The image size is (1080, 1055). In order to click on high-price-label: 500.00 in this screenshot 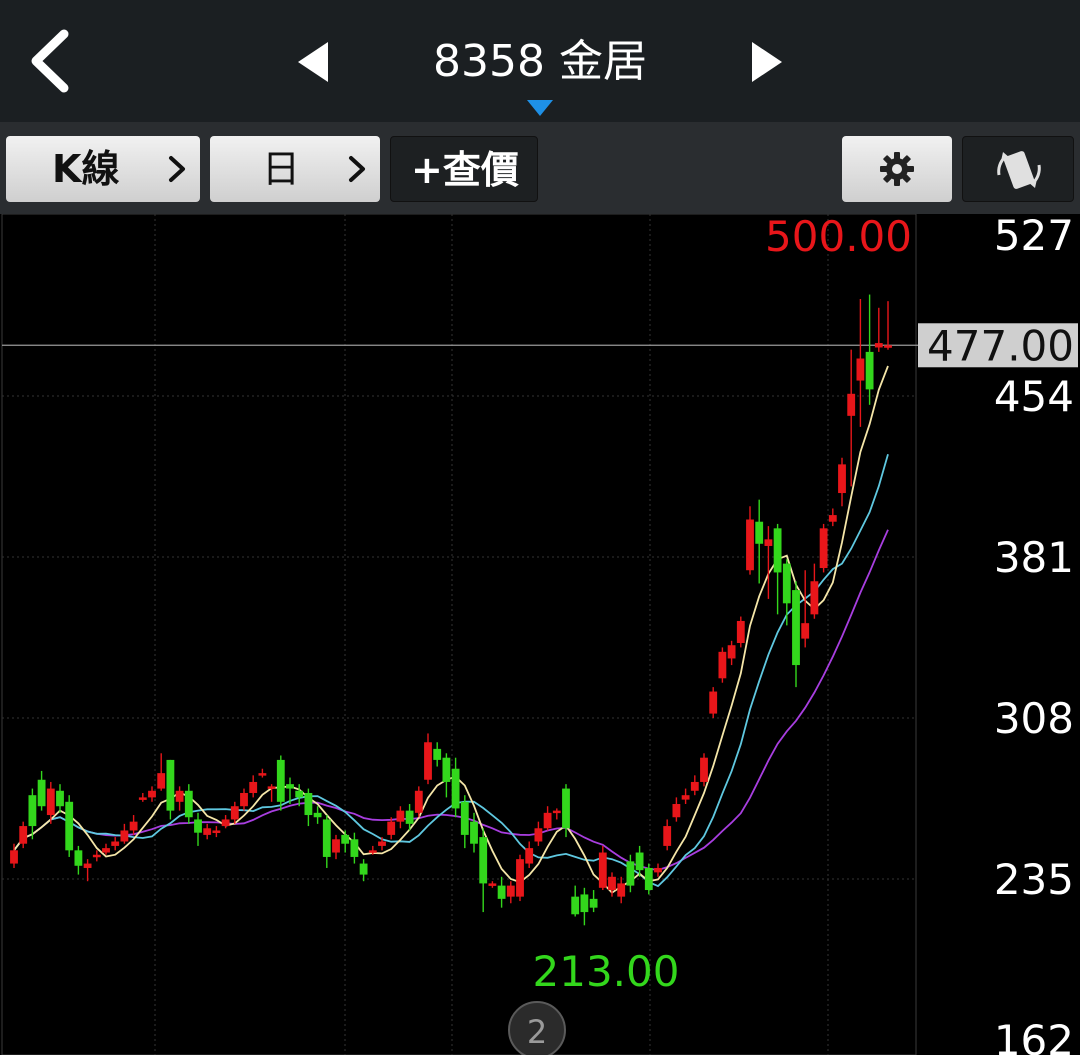, I will do `click(838, 237)`.